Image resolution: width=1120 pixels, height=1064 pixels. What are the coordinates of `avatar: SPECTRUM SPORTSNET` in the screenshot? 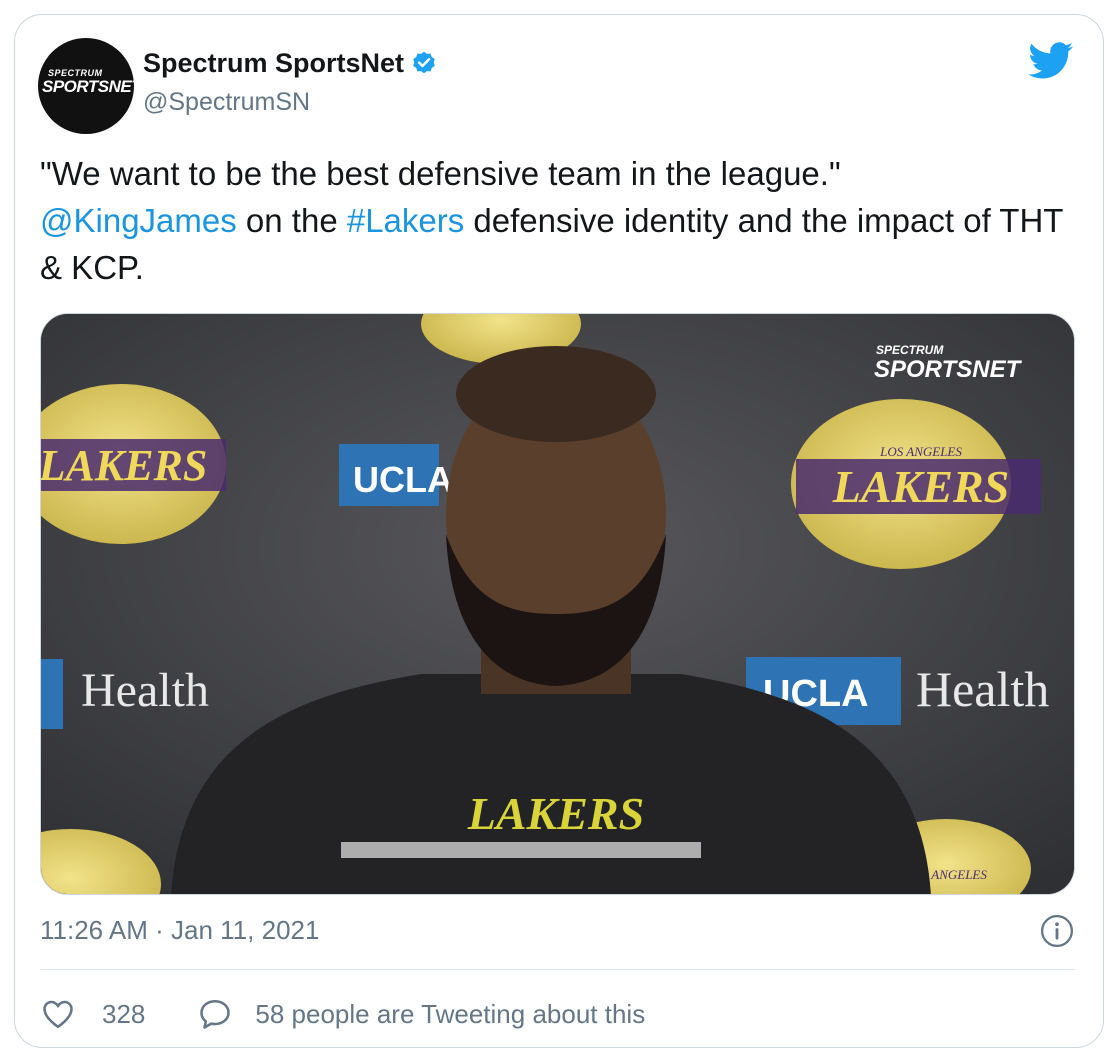 It's located at (86, 86).